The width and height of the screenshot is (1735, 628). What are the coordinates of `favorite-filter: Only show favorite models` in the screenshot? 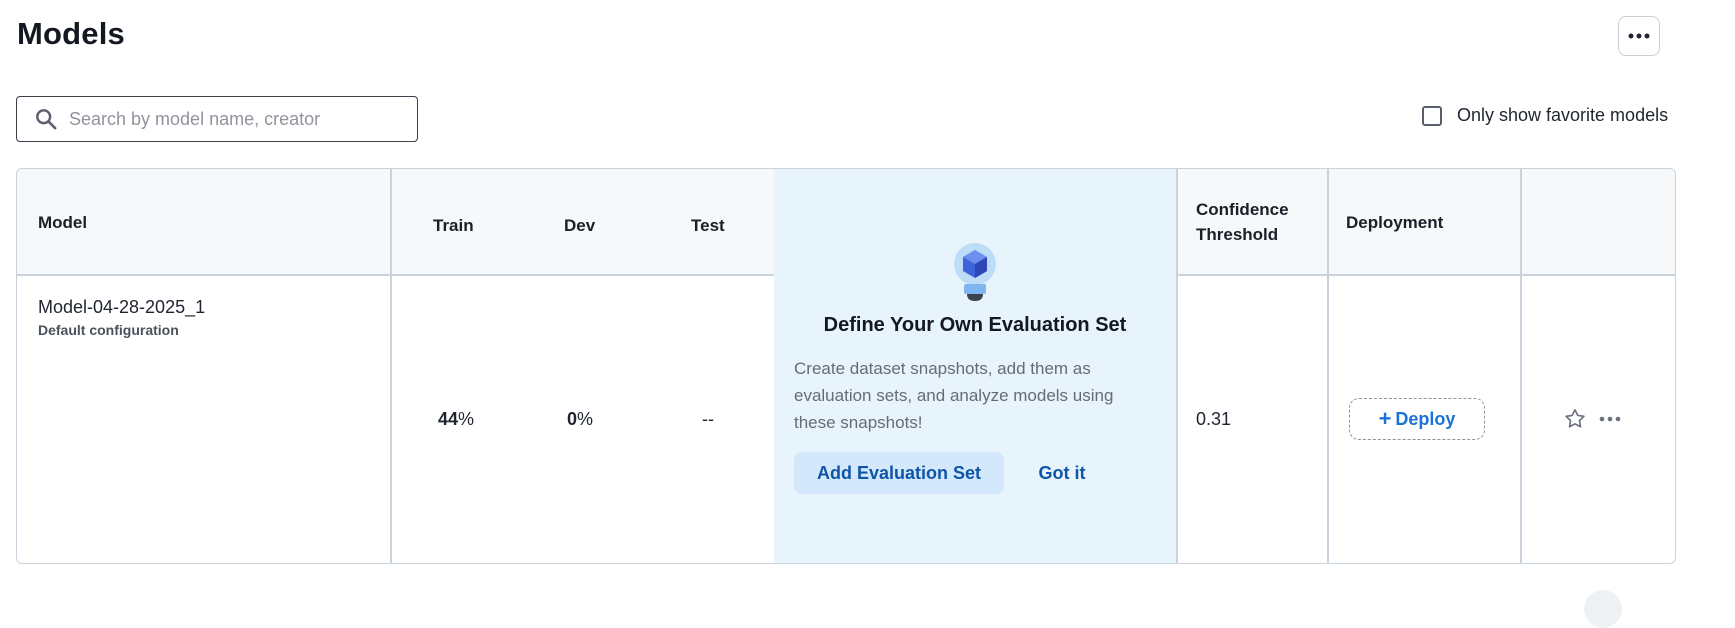 It's located at (1545, 115).